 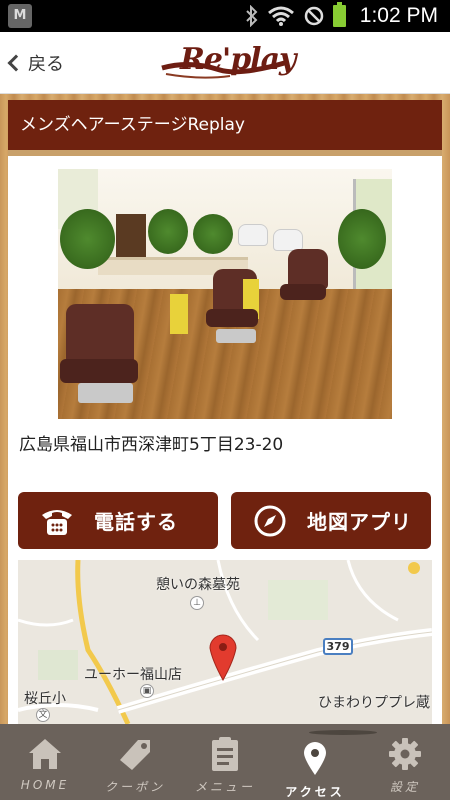 I want to click on title-divider, so click(x=225, y=153).